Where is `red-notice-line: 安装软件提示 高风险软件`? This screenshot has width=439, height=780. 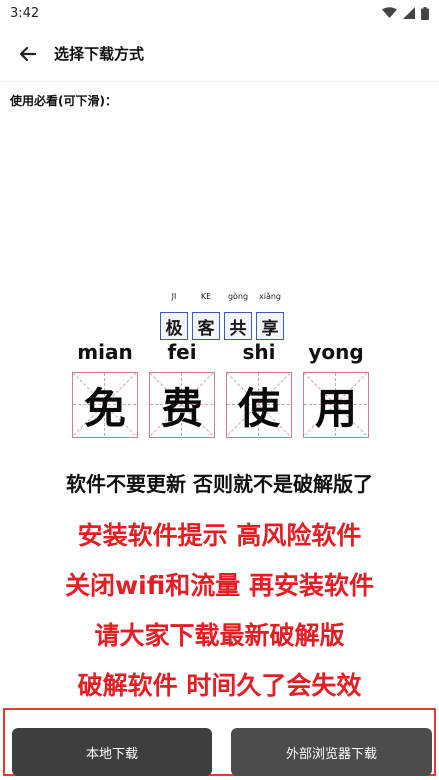 red-notice-line: 安装软件提示 高风险软件 is located at coordinates (219, 535).